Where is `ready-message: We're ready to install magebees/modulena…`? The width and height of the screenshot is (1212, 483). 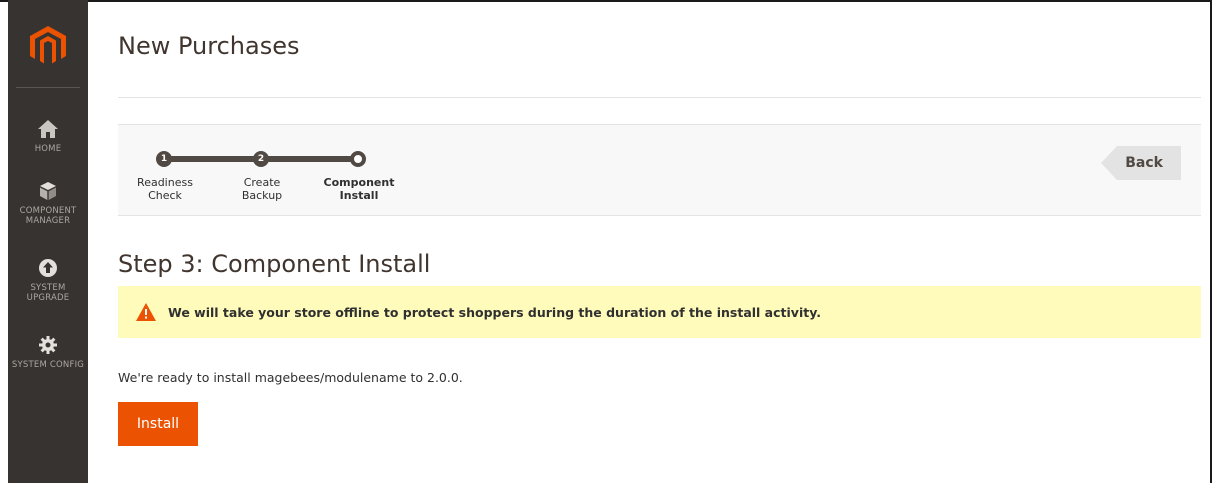
ready-message: We're ready to install magebees/modulena… is located at coordinates (290, 377).